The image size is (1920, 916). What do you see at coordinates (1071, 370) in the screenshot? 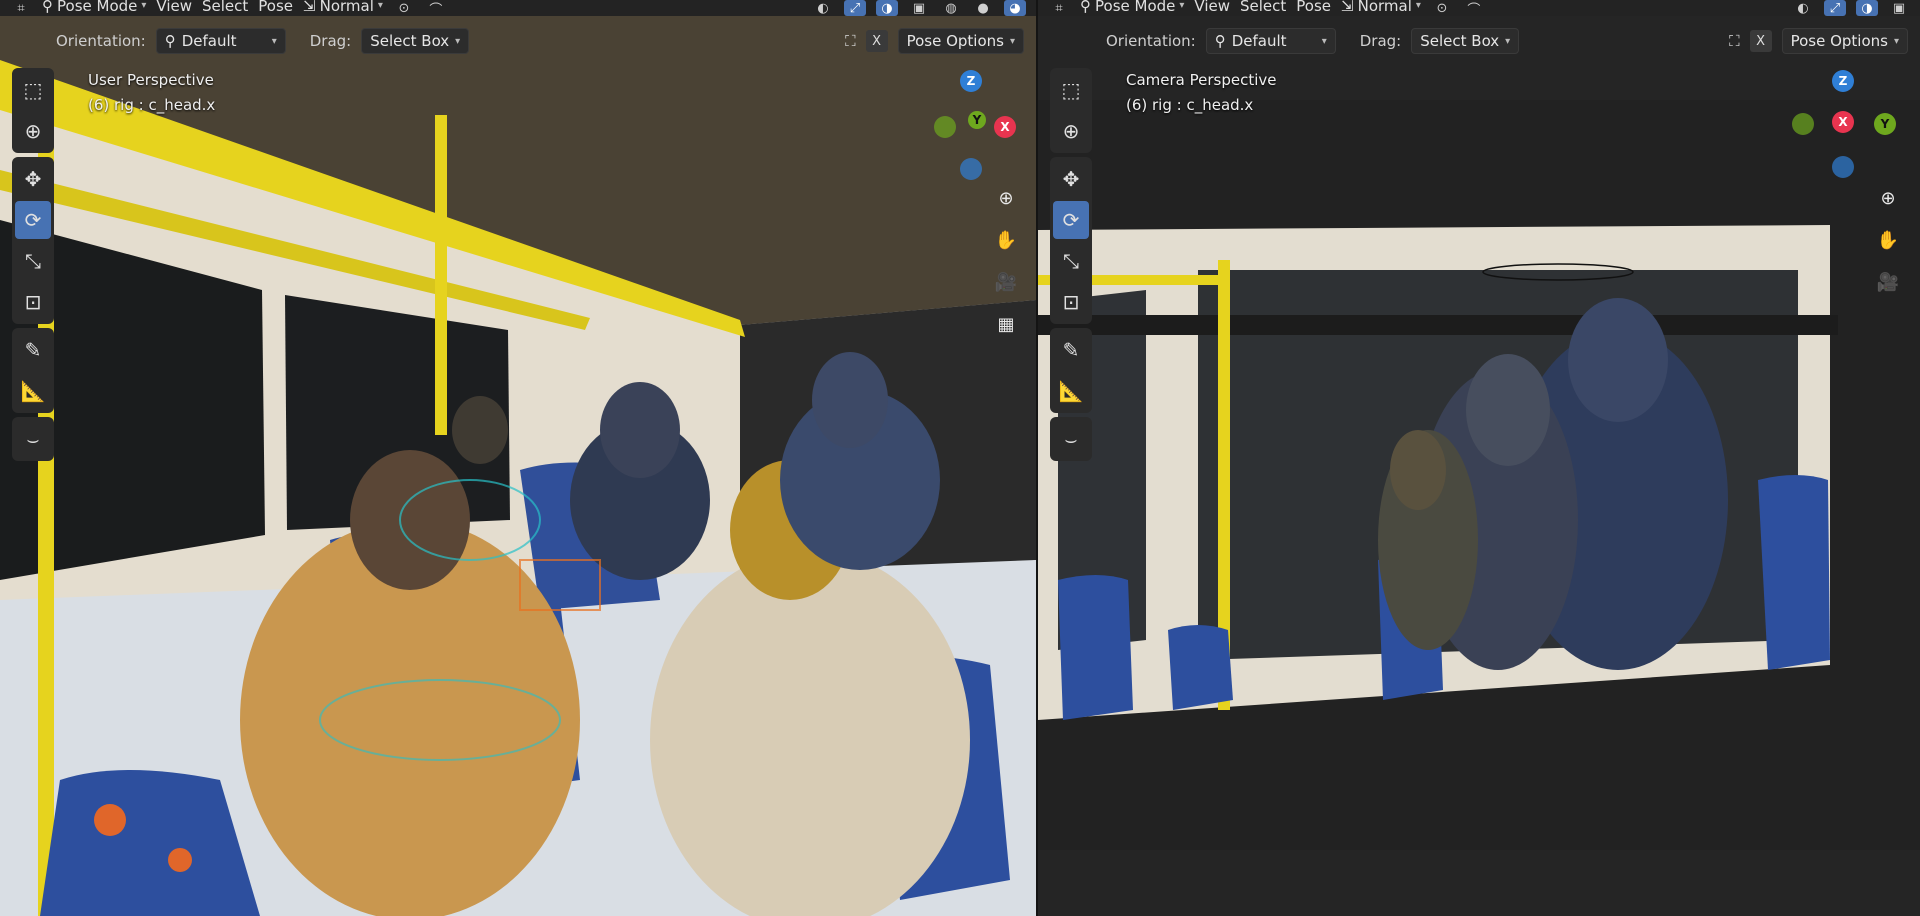
I see `annotate-tool-group: ✎ 📐` at bounding box center [1071, 370].